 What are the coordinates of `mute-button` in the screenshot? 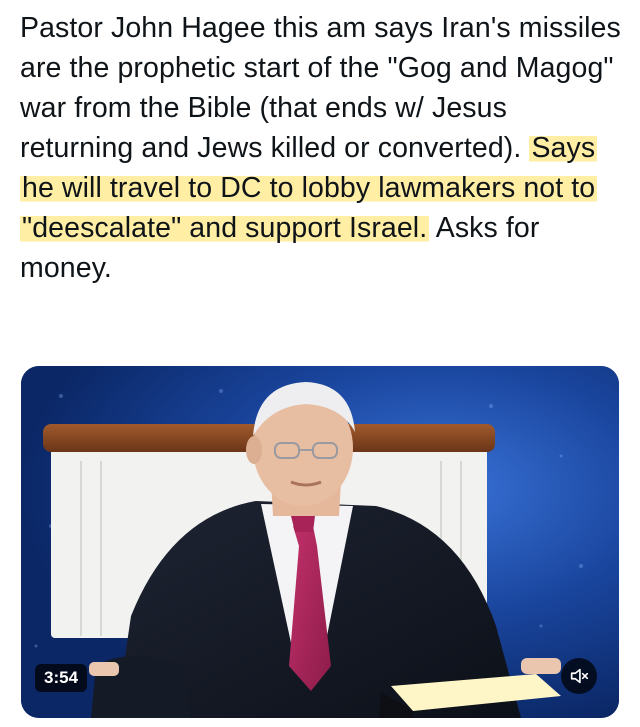 It's located at (579, 676).